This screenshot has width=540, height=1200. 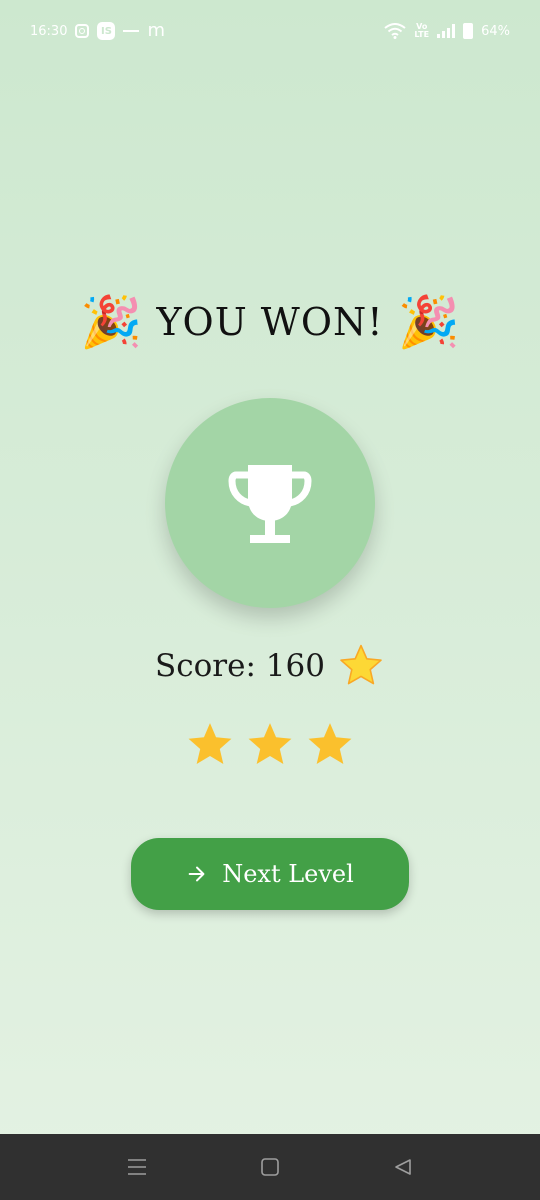 I want to click on instagram-icon, so click(x=82, y=31).